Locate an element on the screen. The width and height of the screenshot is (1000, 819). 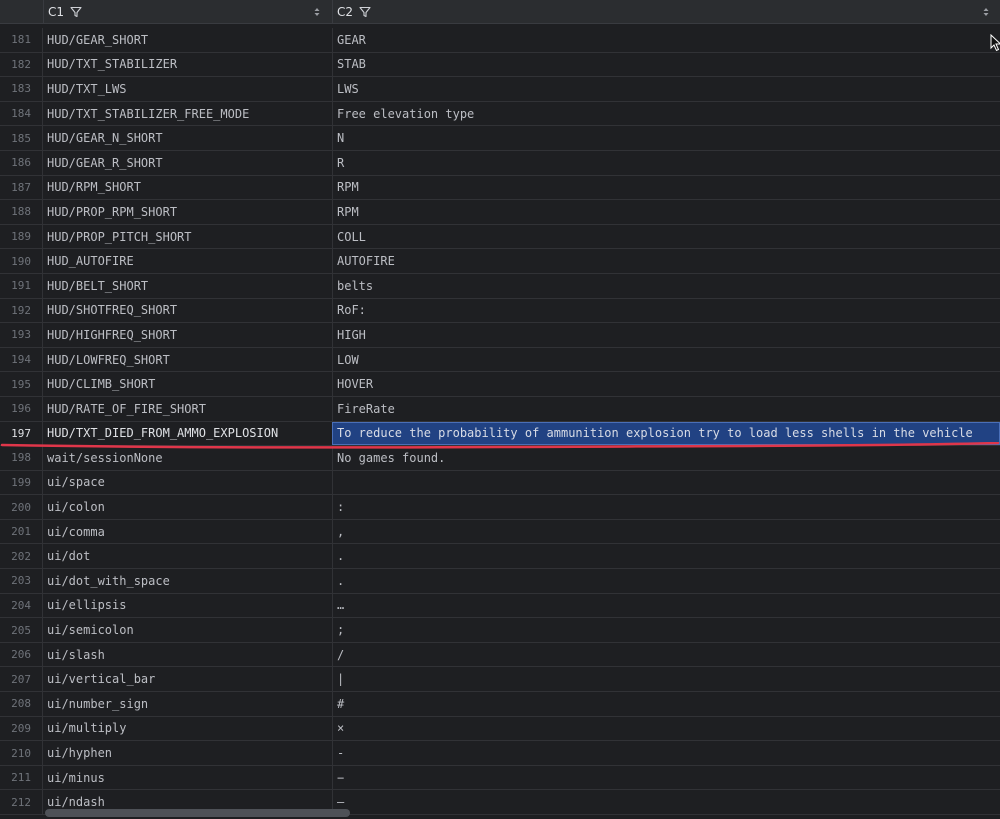
cell-c1: ui/dot is located at coordinates (187, 556).